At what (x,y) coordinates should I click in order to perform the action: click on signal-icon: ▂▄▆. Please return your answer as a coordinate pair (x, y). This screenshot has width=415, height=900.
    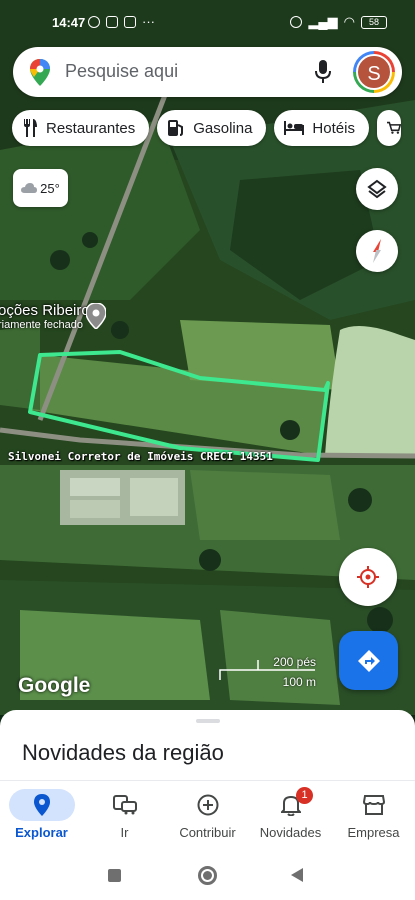
    Looking at the image, I should click on (323, 21).